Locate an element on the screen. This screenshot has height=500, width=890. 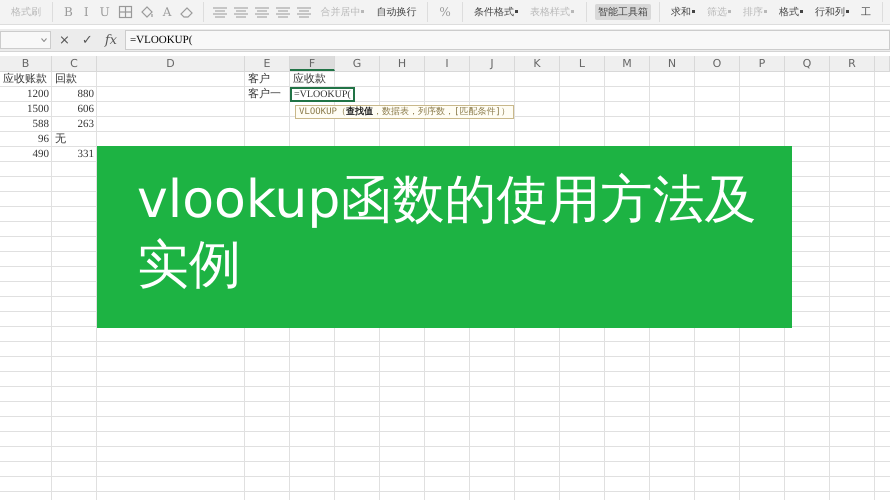
column-header: G is located at coordinates (357, 63).